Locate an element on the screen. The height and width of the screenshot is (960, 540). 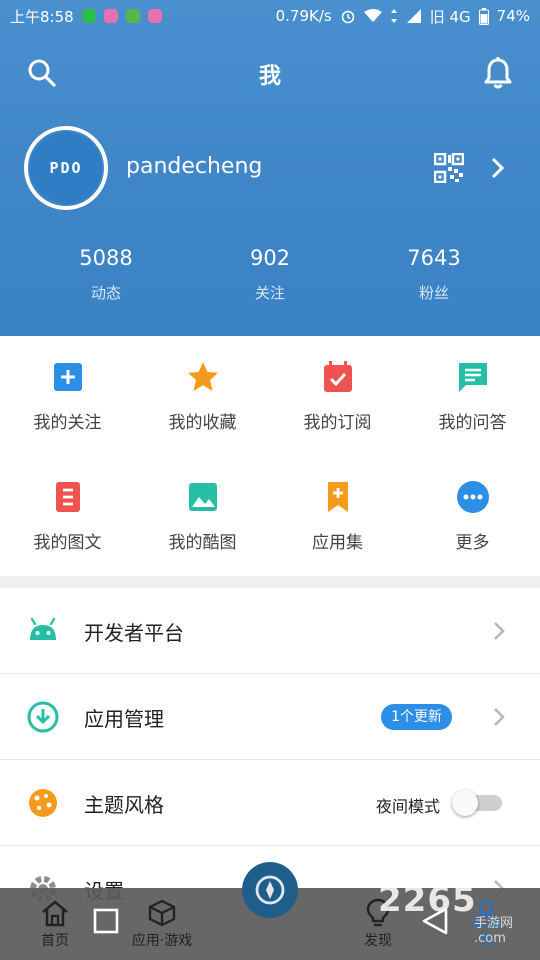
stats-row: 5088 动态 902 关注 7643 粉丝 is located at coordinates (270, 281).